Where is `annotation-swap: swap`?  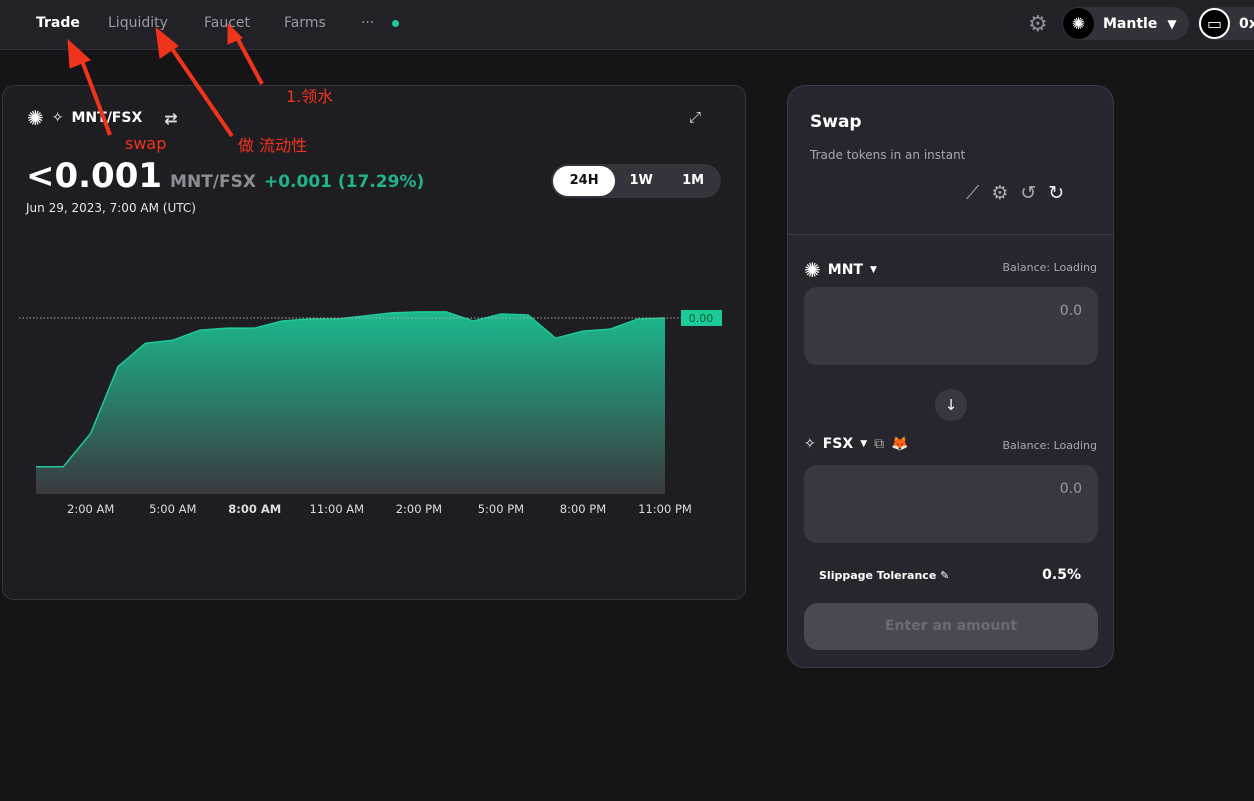
annotation-swap: swap is located at coordinates (146, 143).